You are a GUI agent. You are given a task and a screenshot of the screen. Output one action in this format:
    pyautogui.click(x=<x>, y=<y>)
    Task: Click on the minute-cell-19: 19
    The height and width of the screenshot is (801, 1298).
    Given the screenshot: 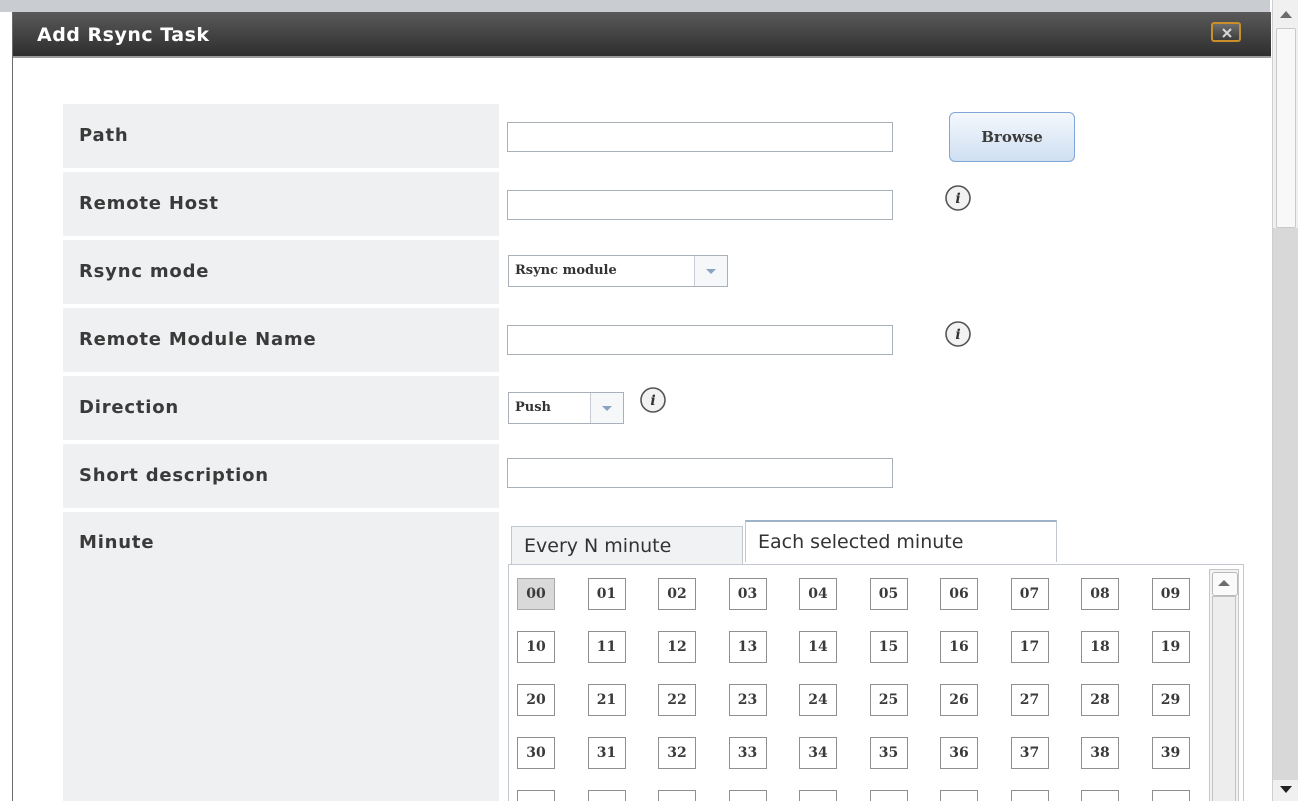 What is the action you would take?
    pyautogui.click(x=1170, y=647)
    